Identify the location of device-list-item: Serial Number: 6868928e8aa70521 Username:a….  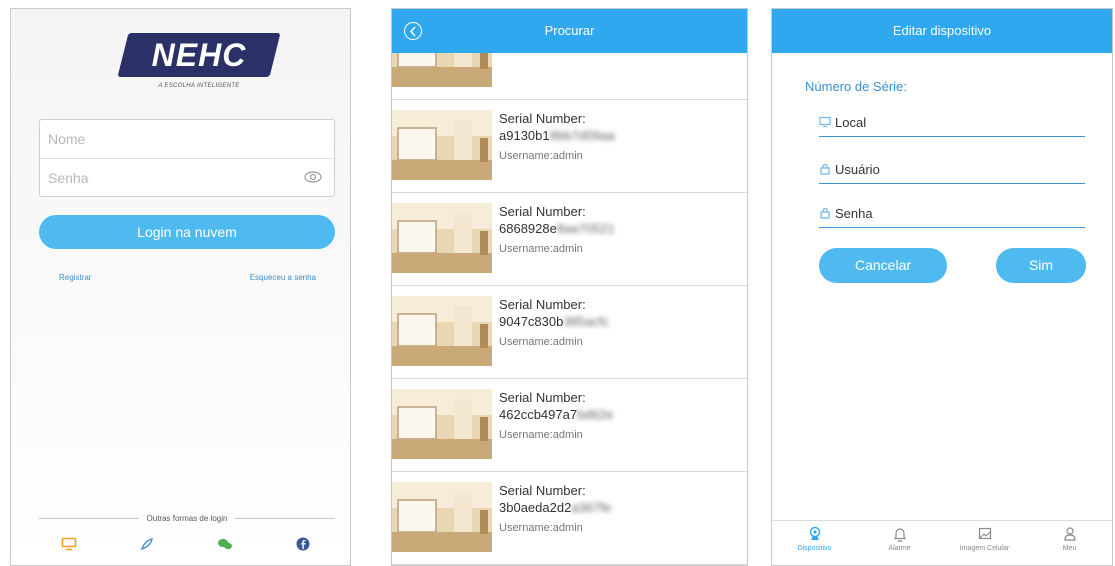
(569, 239).